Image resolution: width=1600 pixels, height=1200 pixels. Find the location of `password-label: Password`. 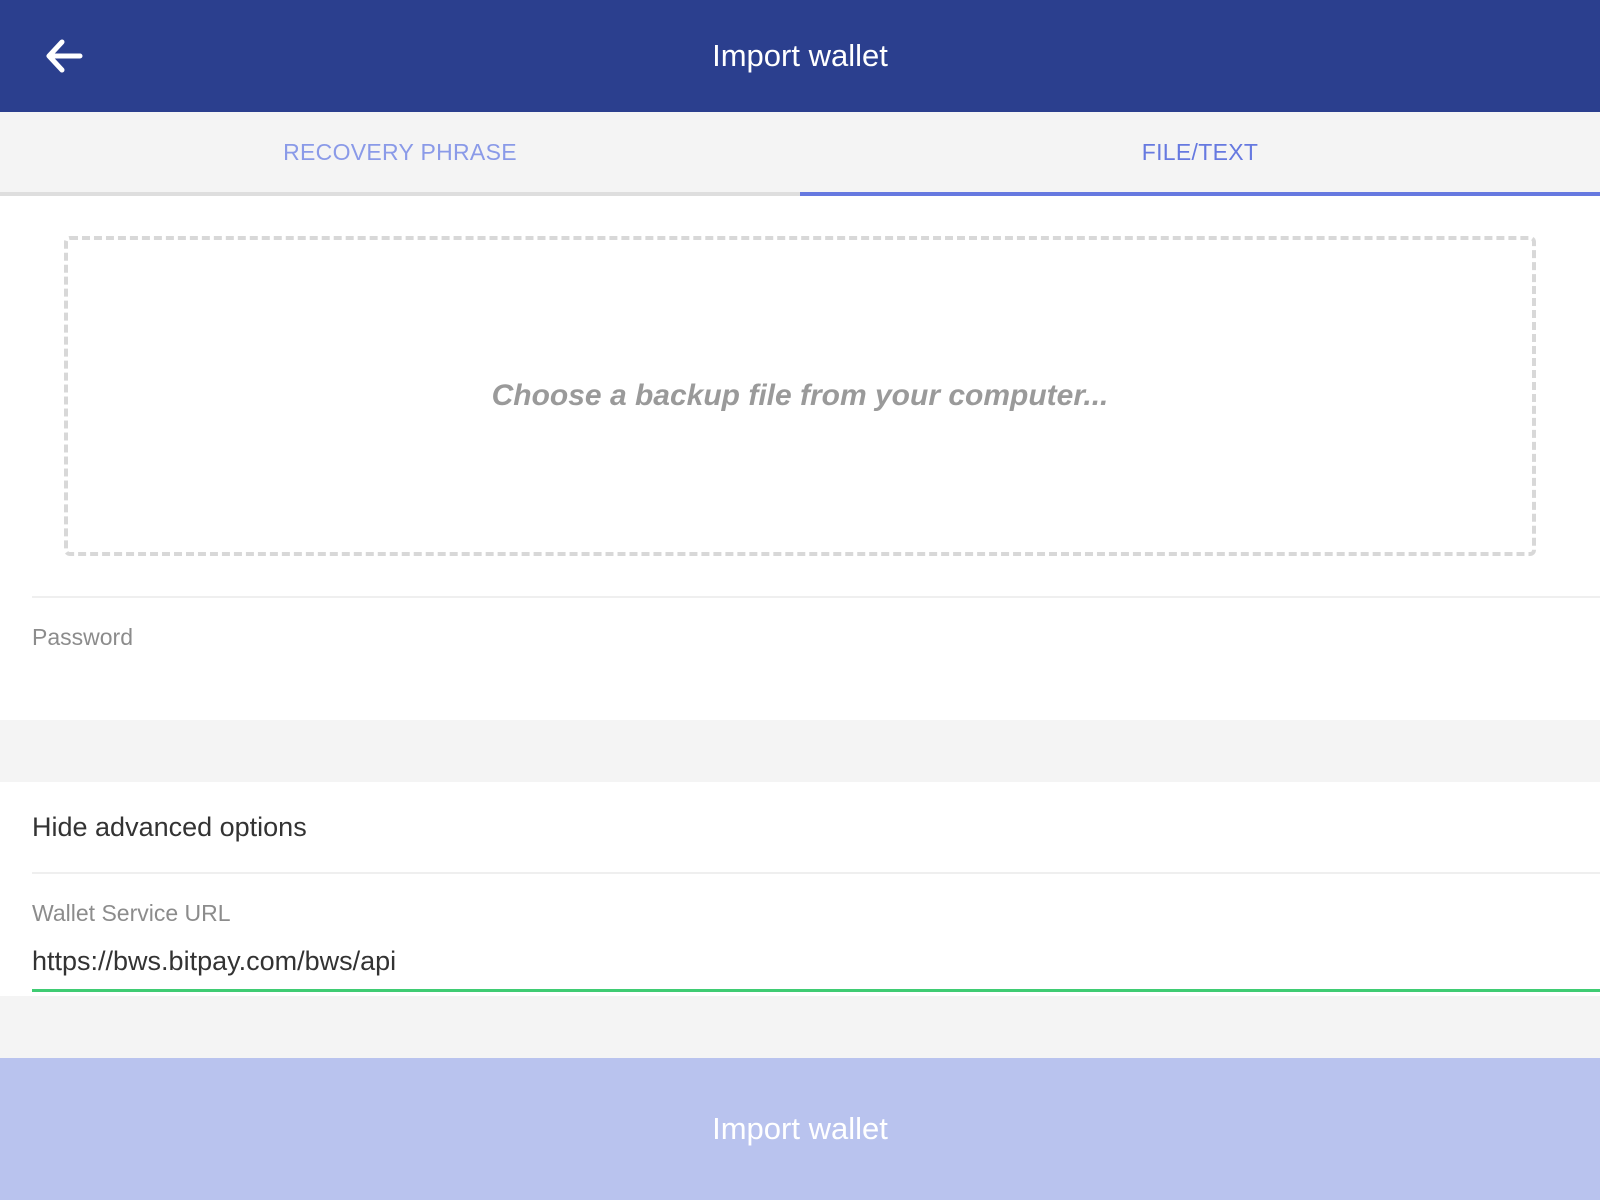

password-label: Password is located at coordinates (82, 637).